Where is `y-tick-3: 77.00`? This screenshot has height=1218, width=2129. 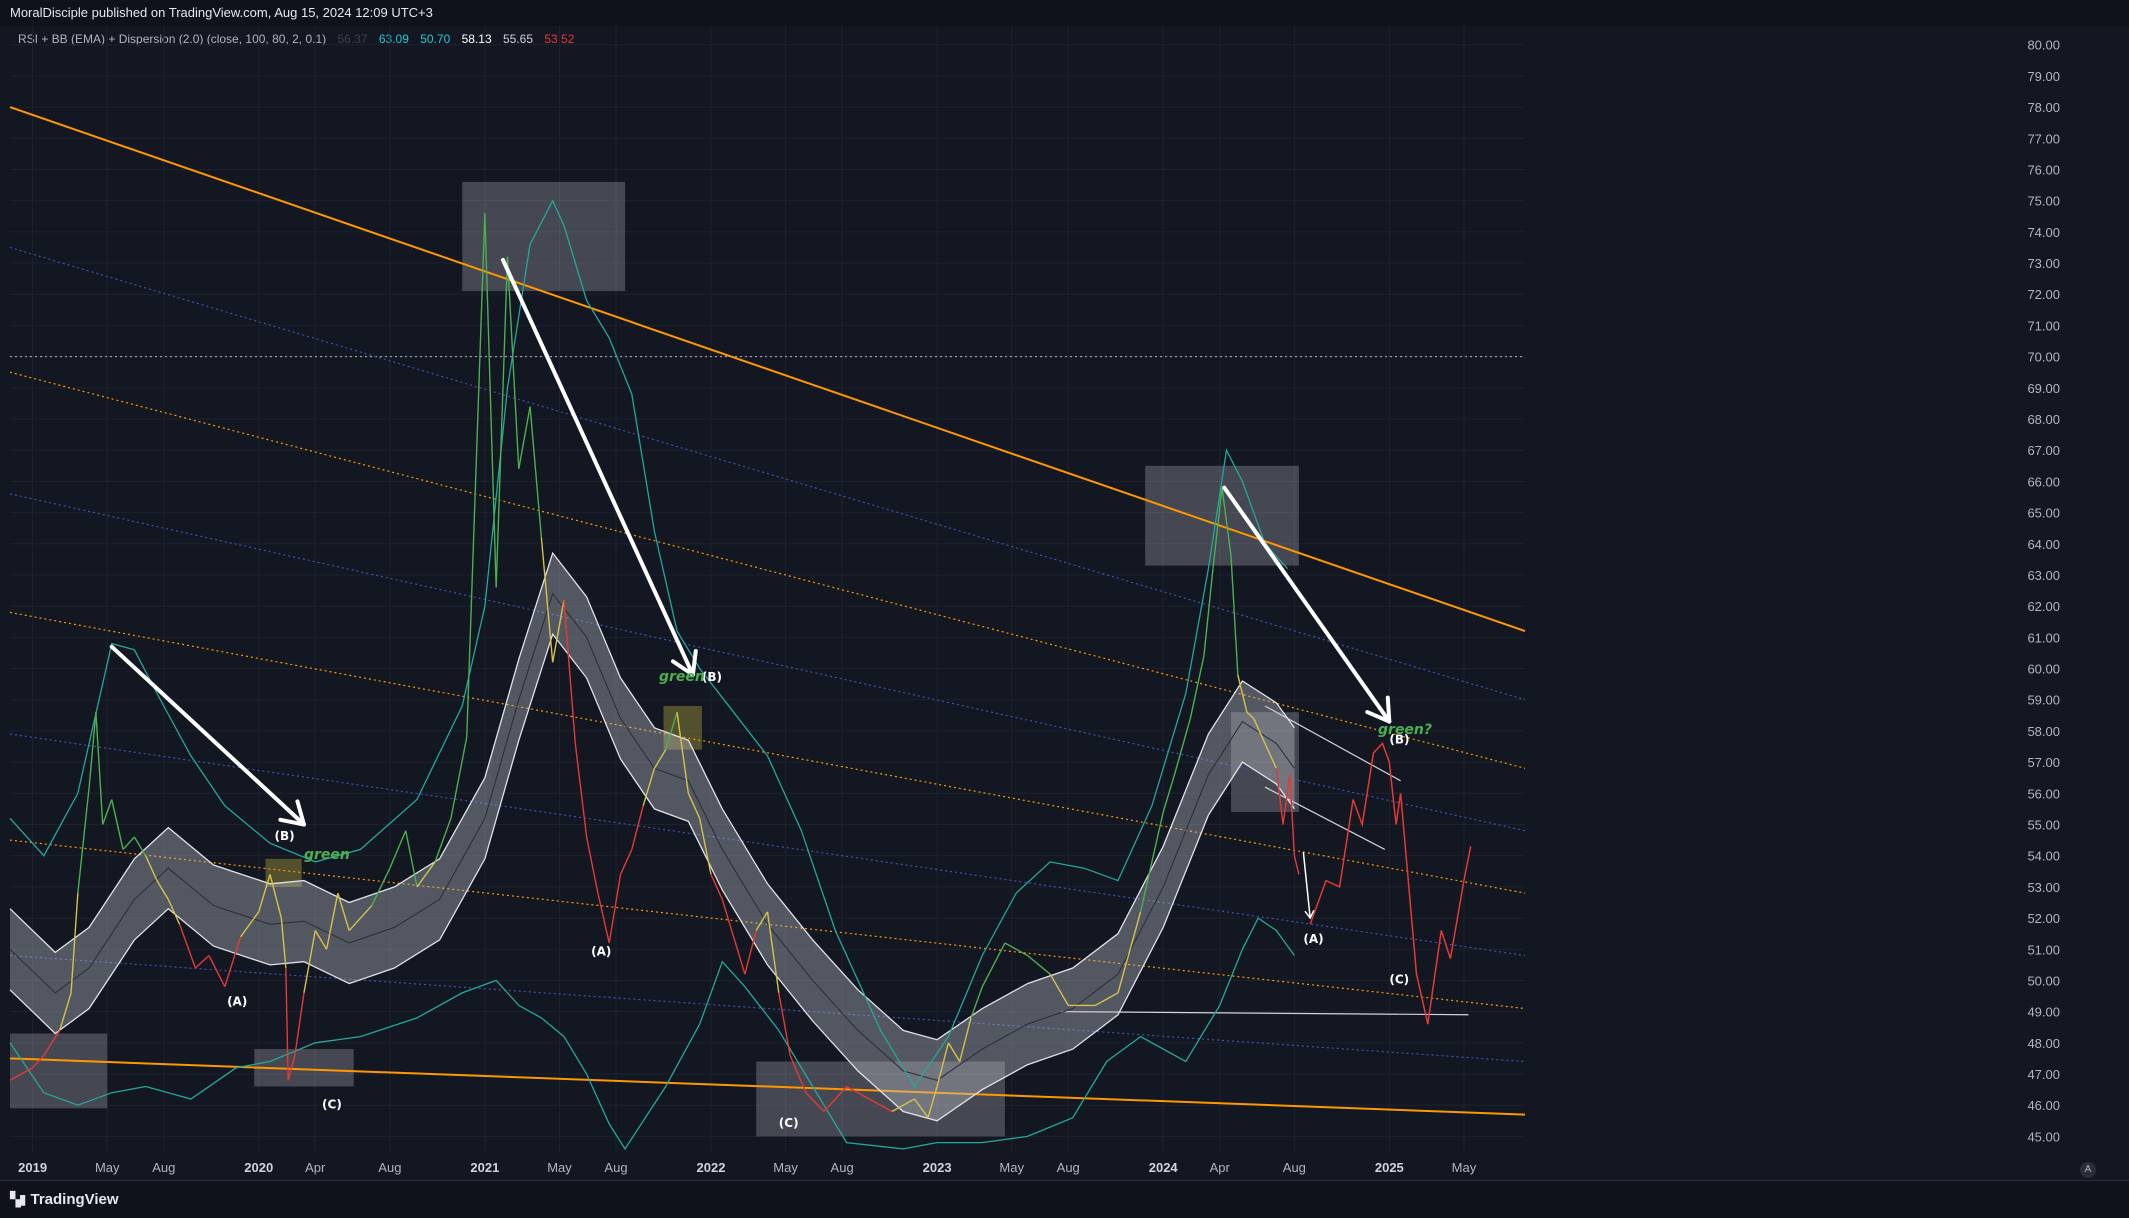 y-tick-3: 77.00 is located at coordinates (2043, 138).